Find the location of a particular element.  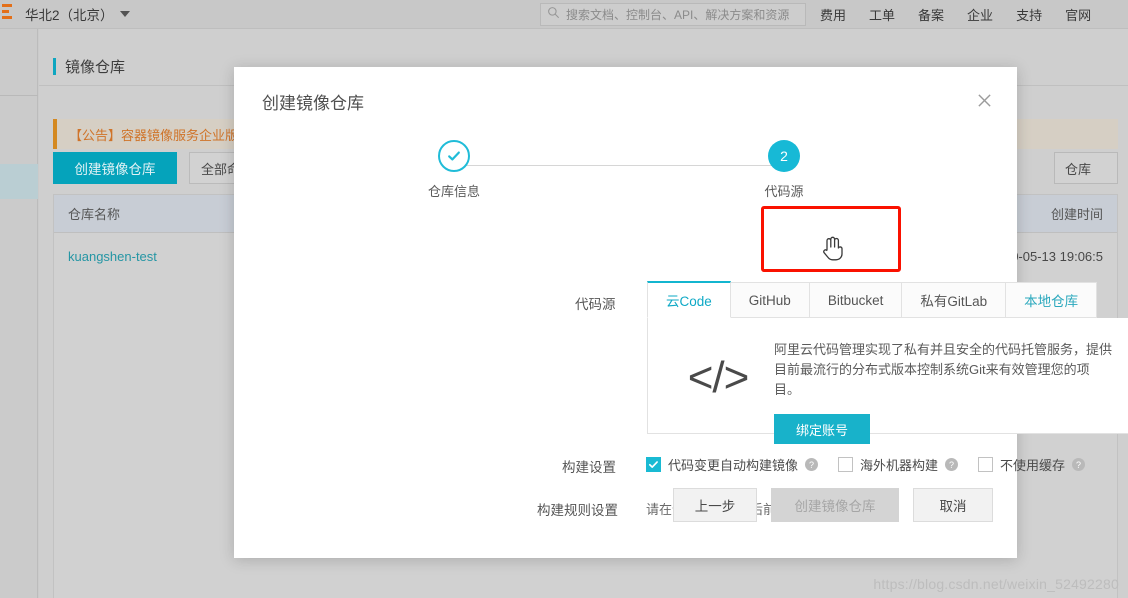

label-build-rules: 构建规则设置 is located at coordinates (577, 510).